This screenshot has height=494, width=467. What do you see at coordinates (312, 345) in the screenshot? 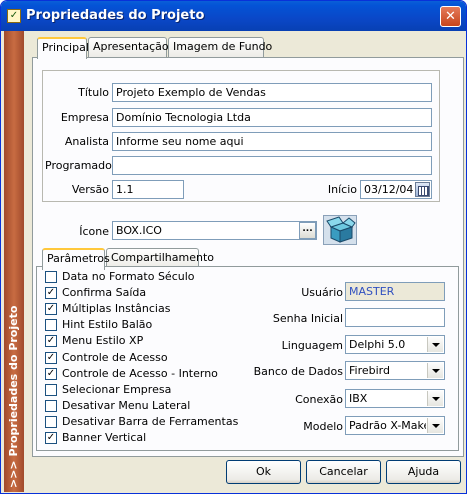
I see `linguagem-label: Linguagem` at bounding box center [312, 345].